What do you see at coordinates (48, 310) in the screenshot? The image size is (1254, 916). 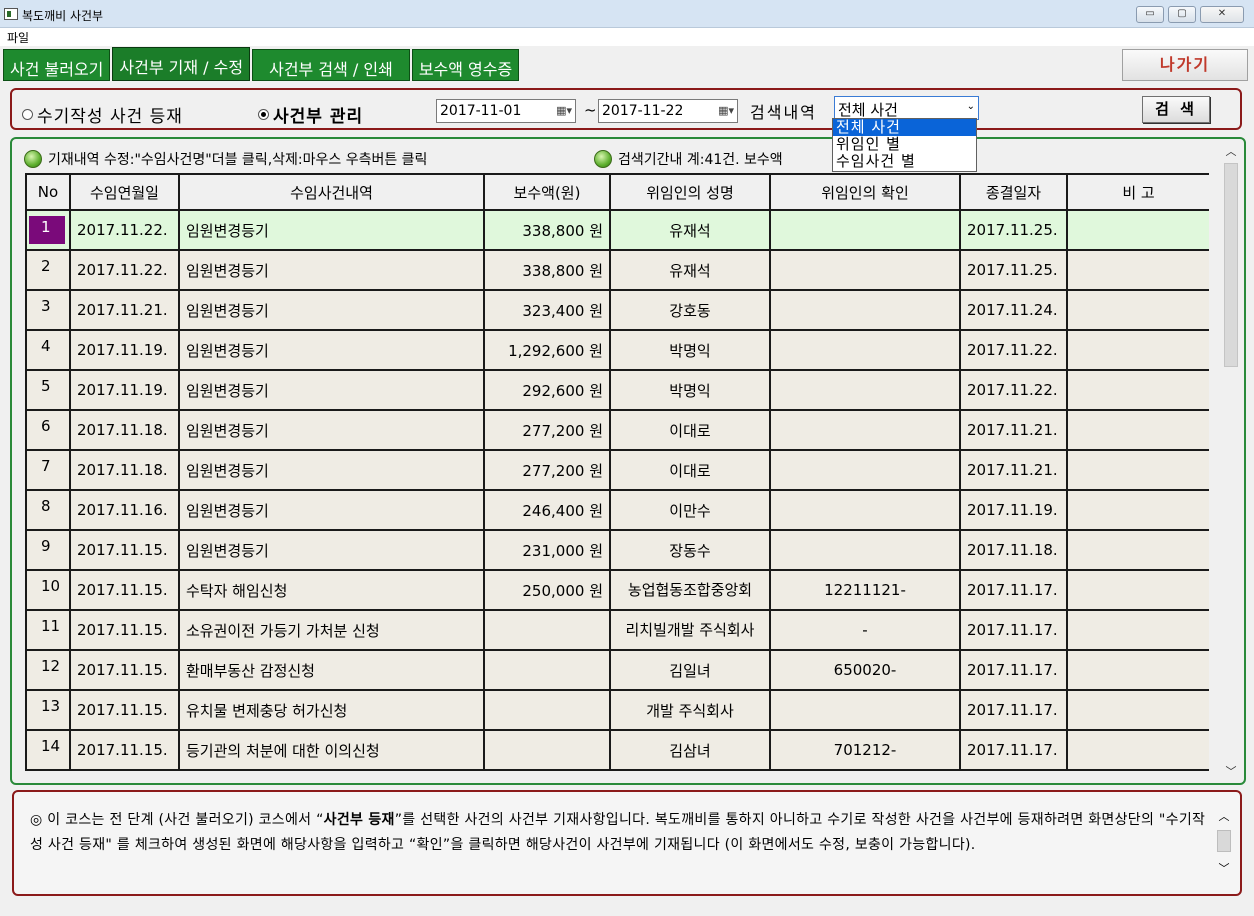 I see `cell-no: 3` at bounding box center [48, 310].